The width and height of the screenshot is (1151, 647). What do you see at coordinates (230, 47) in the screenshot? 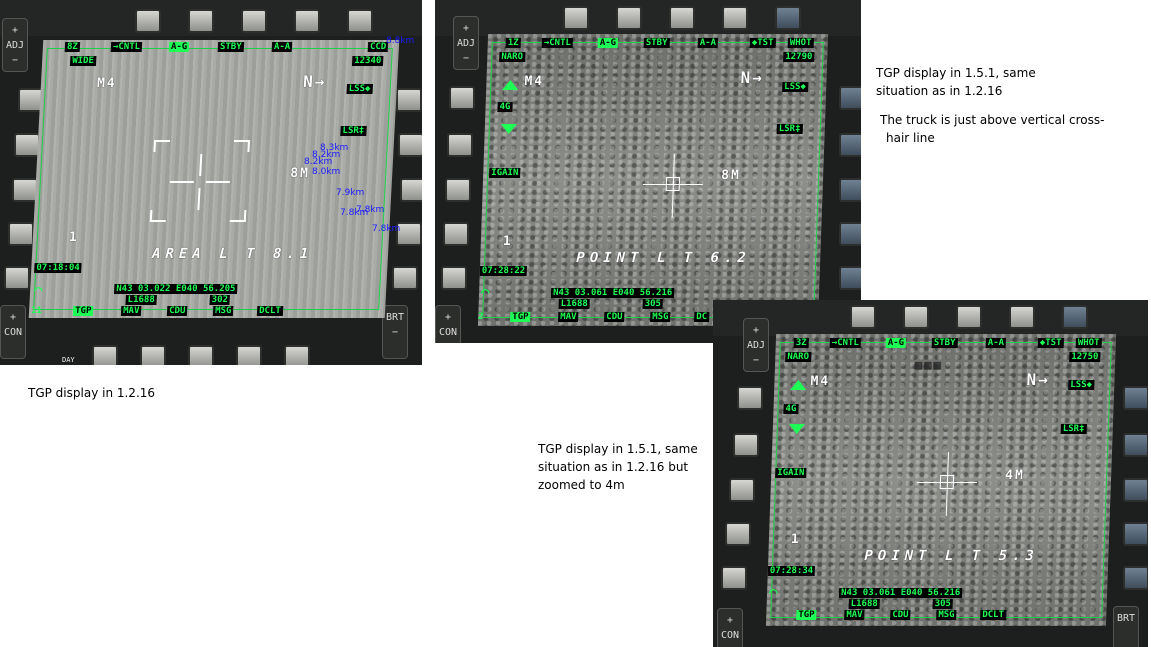
I see `osb-label-stby: STBY` at bounding box center [230, 47].